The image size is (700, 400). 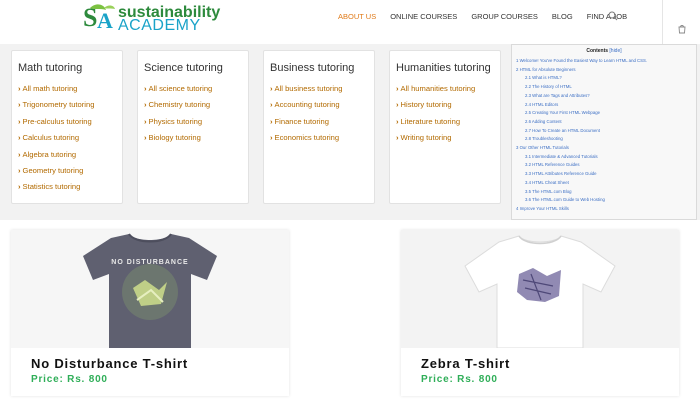 I want to click on product-image, so click(x=540, y=289).